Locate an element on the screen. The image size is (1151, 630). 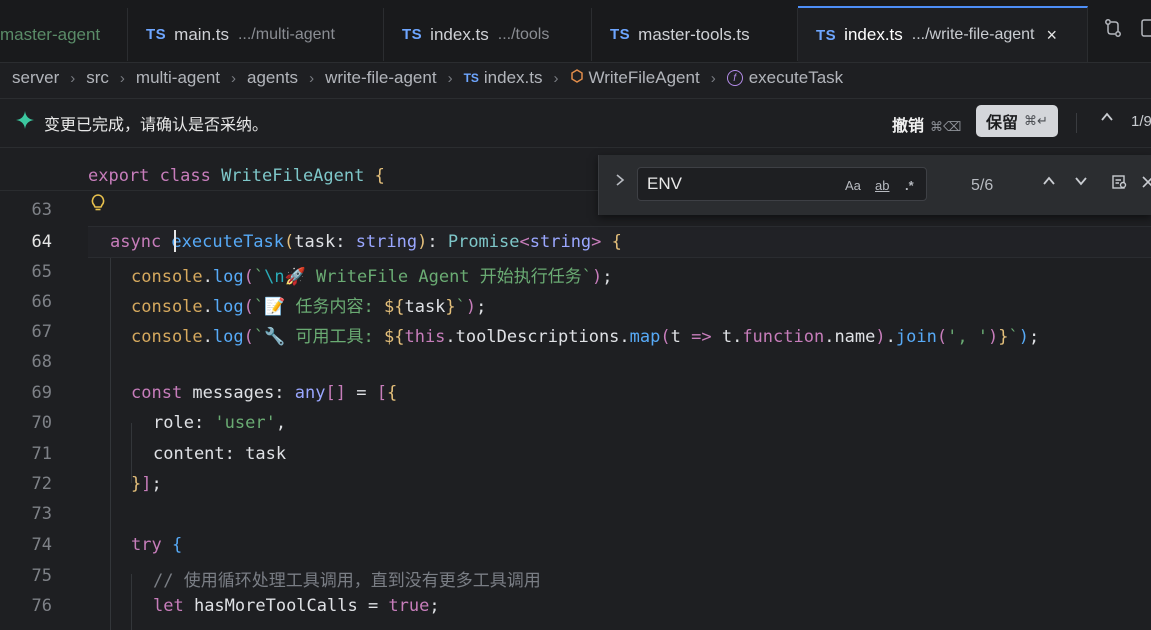
line-number: 69 is located at coordinates (41, 393).